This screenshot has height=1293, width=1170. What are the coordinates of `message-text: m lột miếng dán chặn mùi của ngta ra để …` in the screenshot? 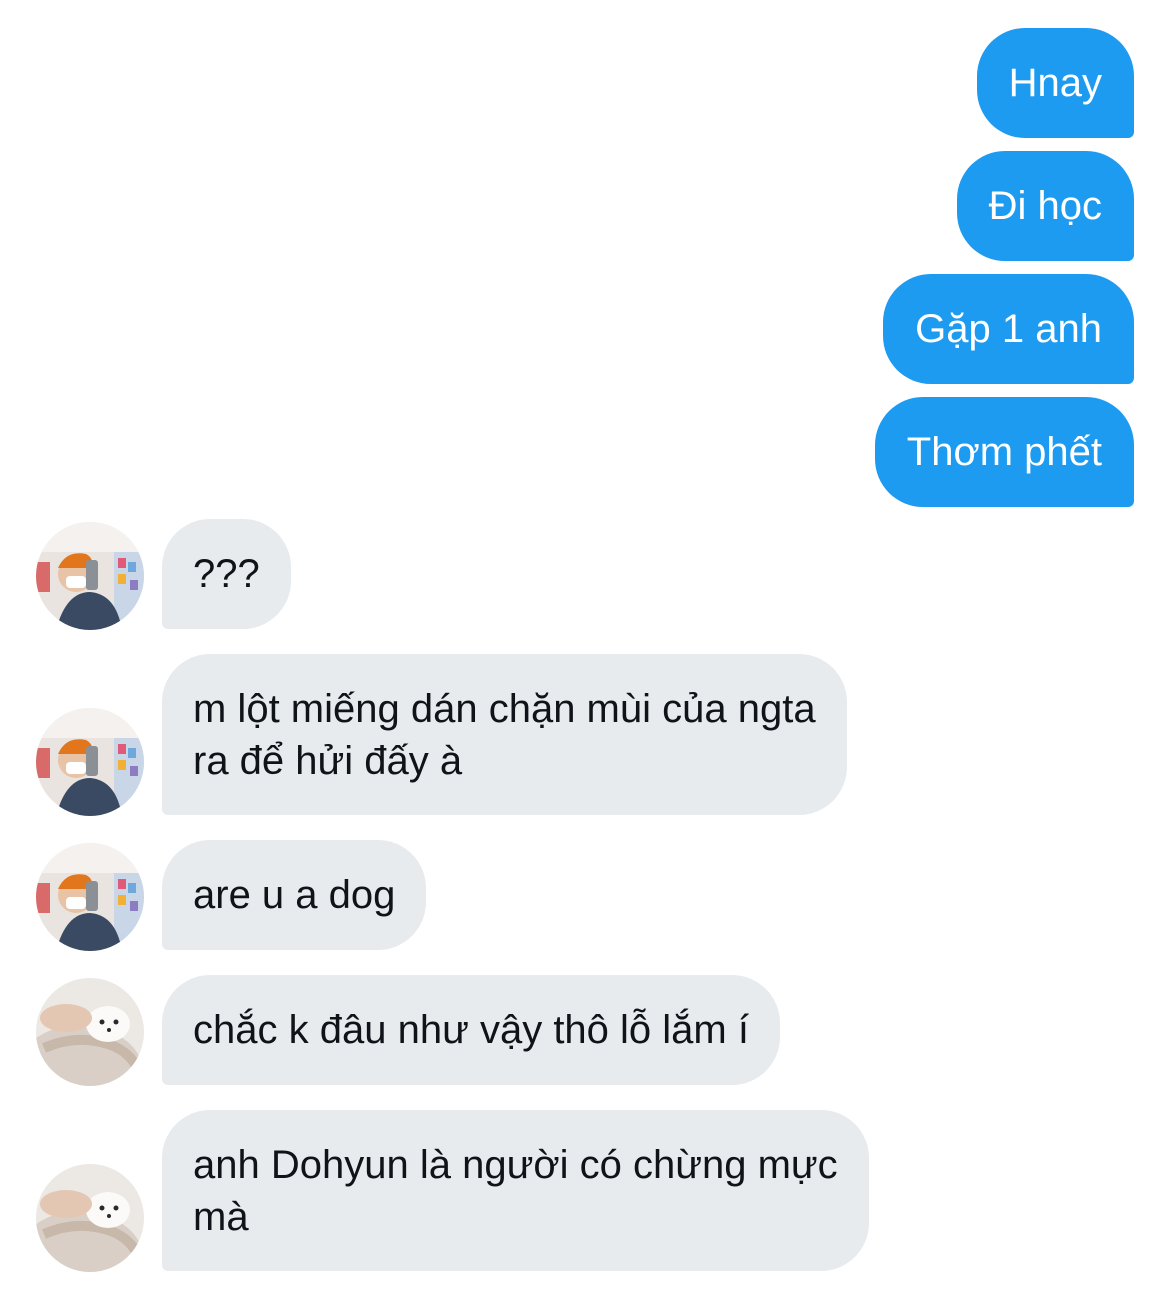 It's located at (504, 734).